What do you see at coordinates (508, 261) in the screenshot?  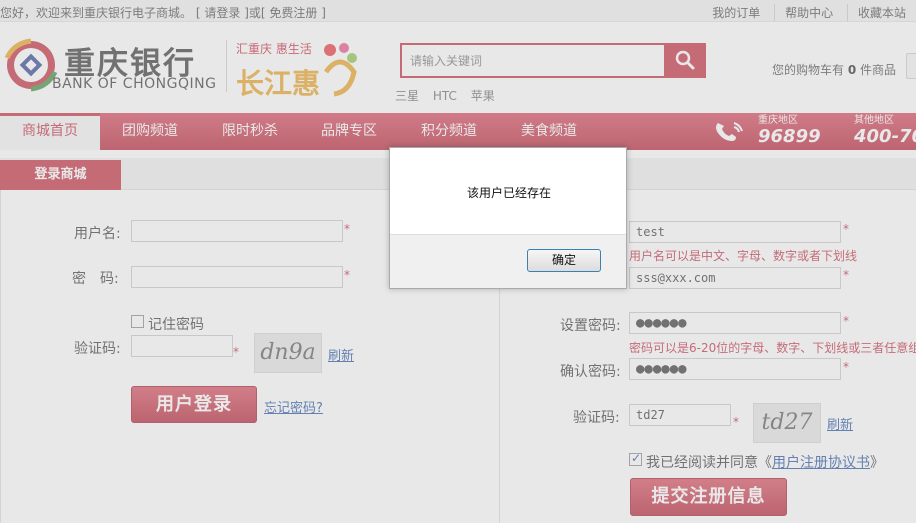 I see `alert-footer: 确定` at bounding box center [508, 261].